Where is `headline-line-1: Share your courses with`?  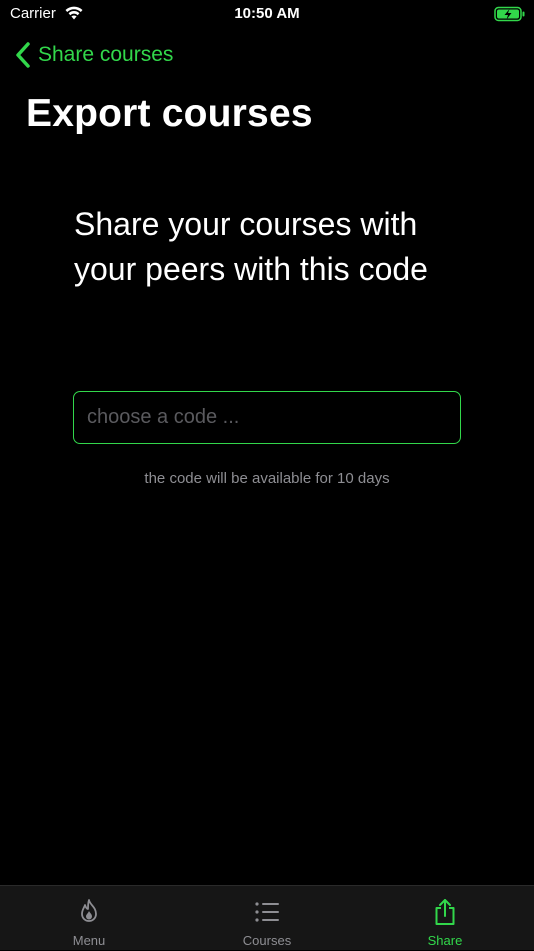 headline-line-1: Share your courses with is located at coordinates (246, 224).